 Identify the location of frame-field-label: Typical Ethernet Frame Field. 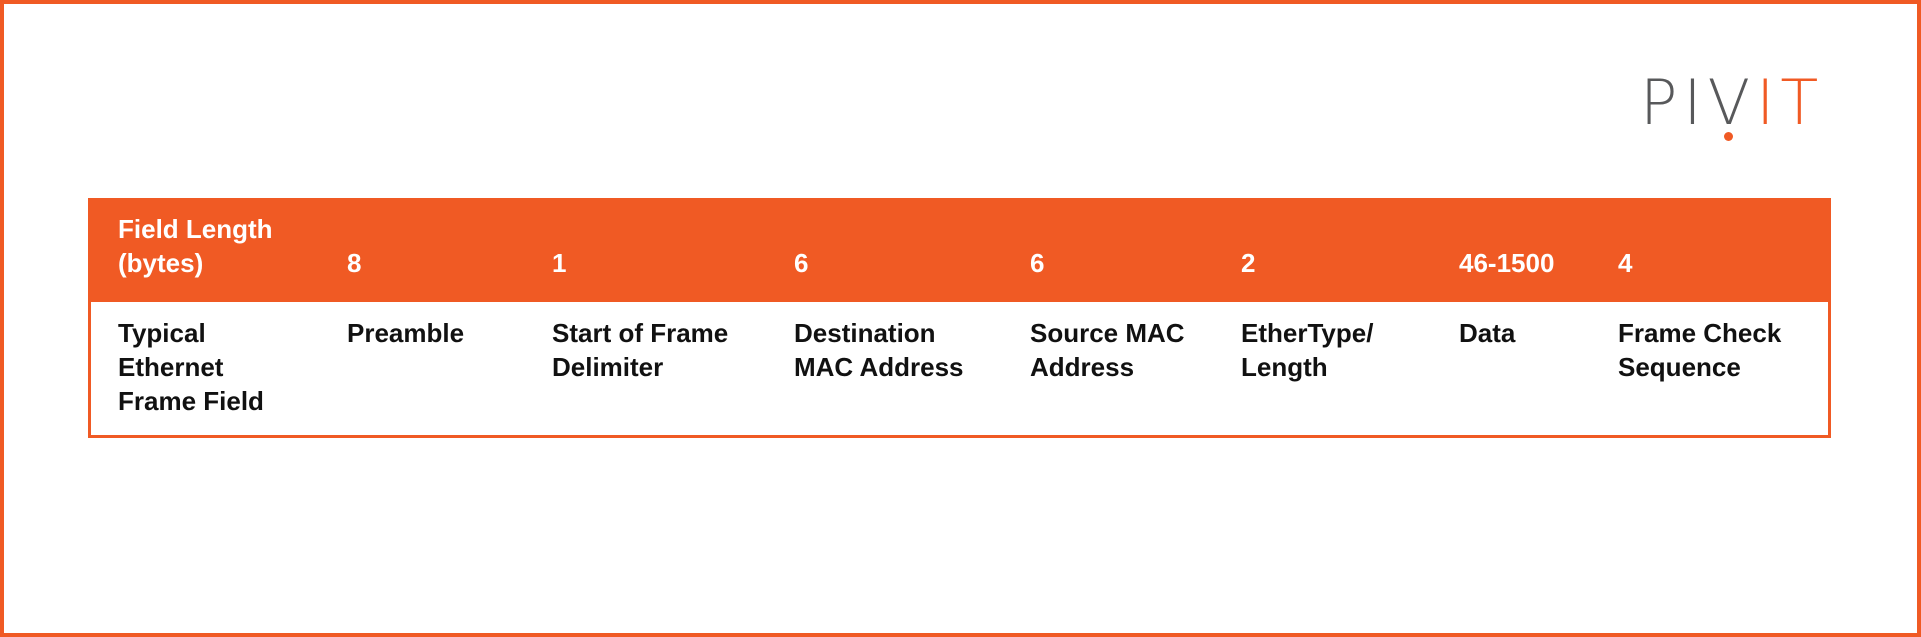
(191, 367).